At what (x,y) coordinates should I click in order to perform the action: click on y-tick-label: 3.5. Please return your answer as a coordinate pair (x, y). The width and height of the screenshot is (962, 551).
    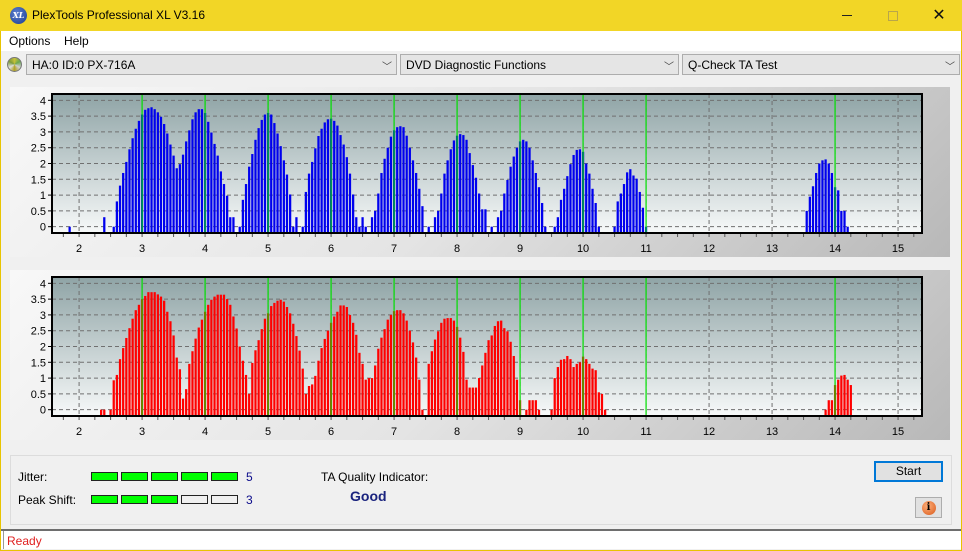
    Looking at the image, I should click on (38, 117).